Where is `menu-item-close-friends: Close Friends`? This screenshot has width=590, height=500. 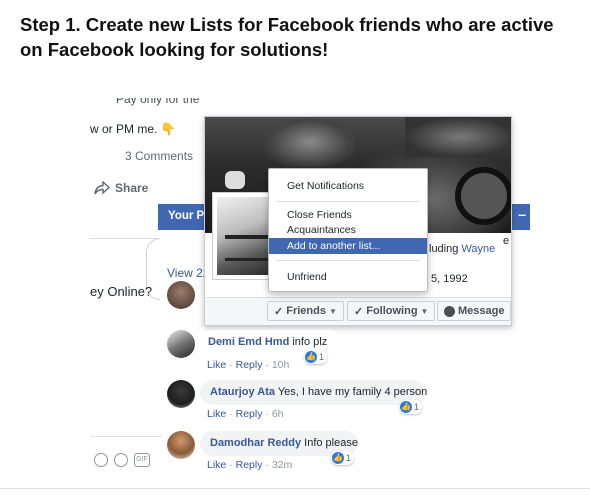
menu-item-close-friends: Close Friends is located at coordinates (348, 215).